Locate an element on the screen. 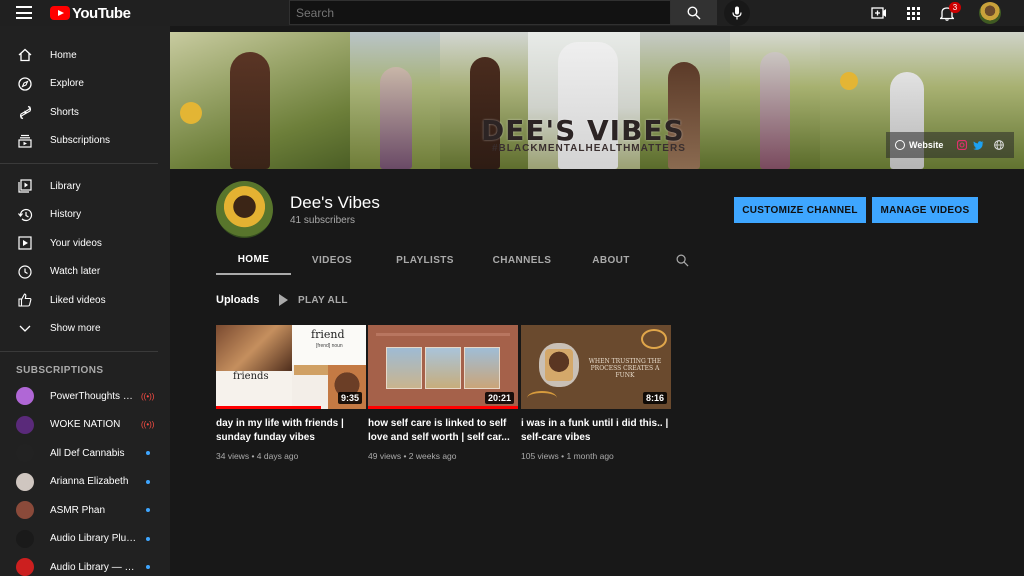  sidebar-item-liked-videos: Liked videos is located at coordinates (85, 300).